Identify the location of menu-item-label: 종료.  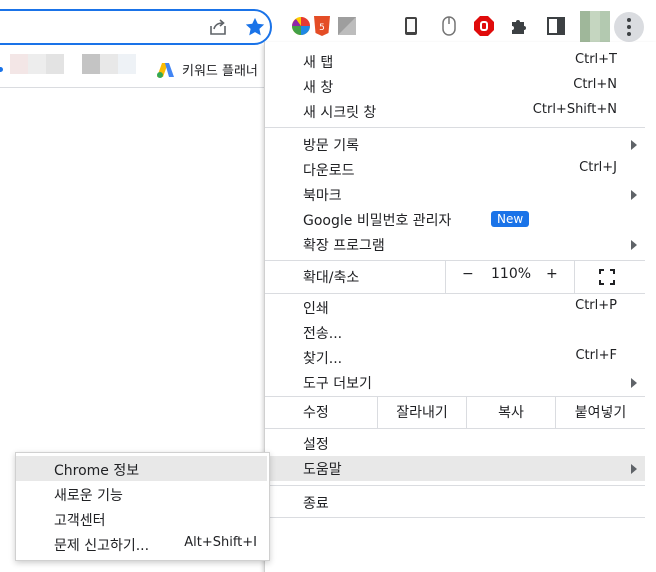
(316, 504).